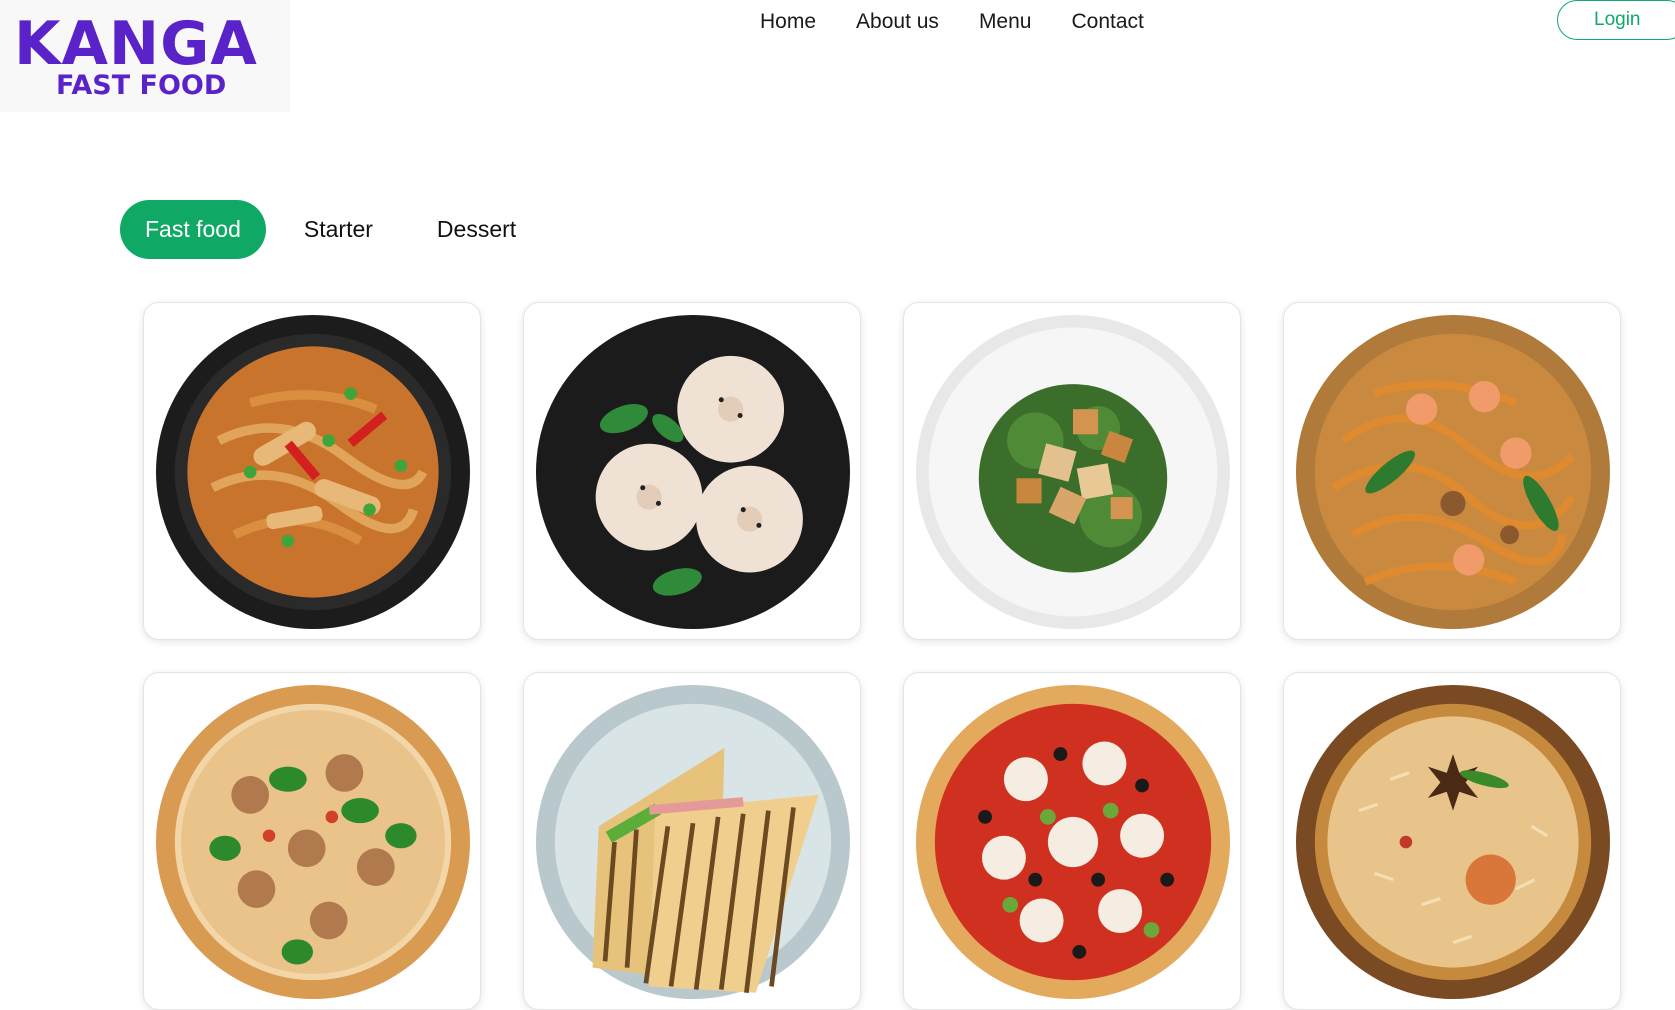 The height and width of the screenshot is (1010, 1675). I want to click on logo-tagline: FAST FOOD, so click(141, 85).